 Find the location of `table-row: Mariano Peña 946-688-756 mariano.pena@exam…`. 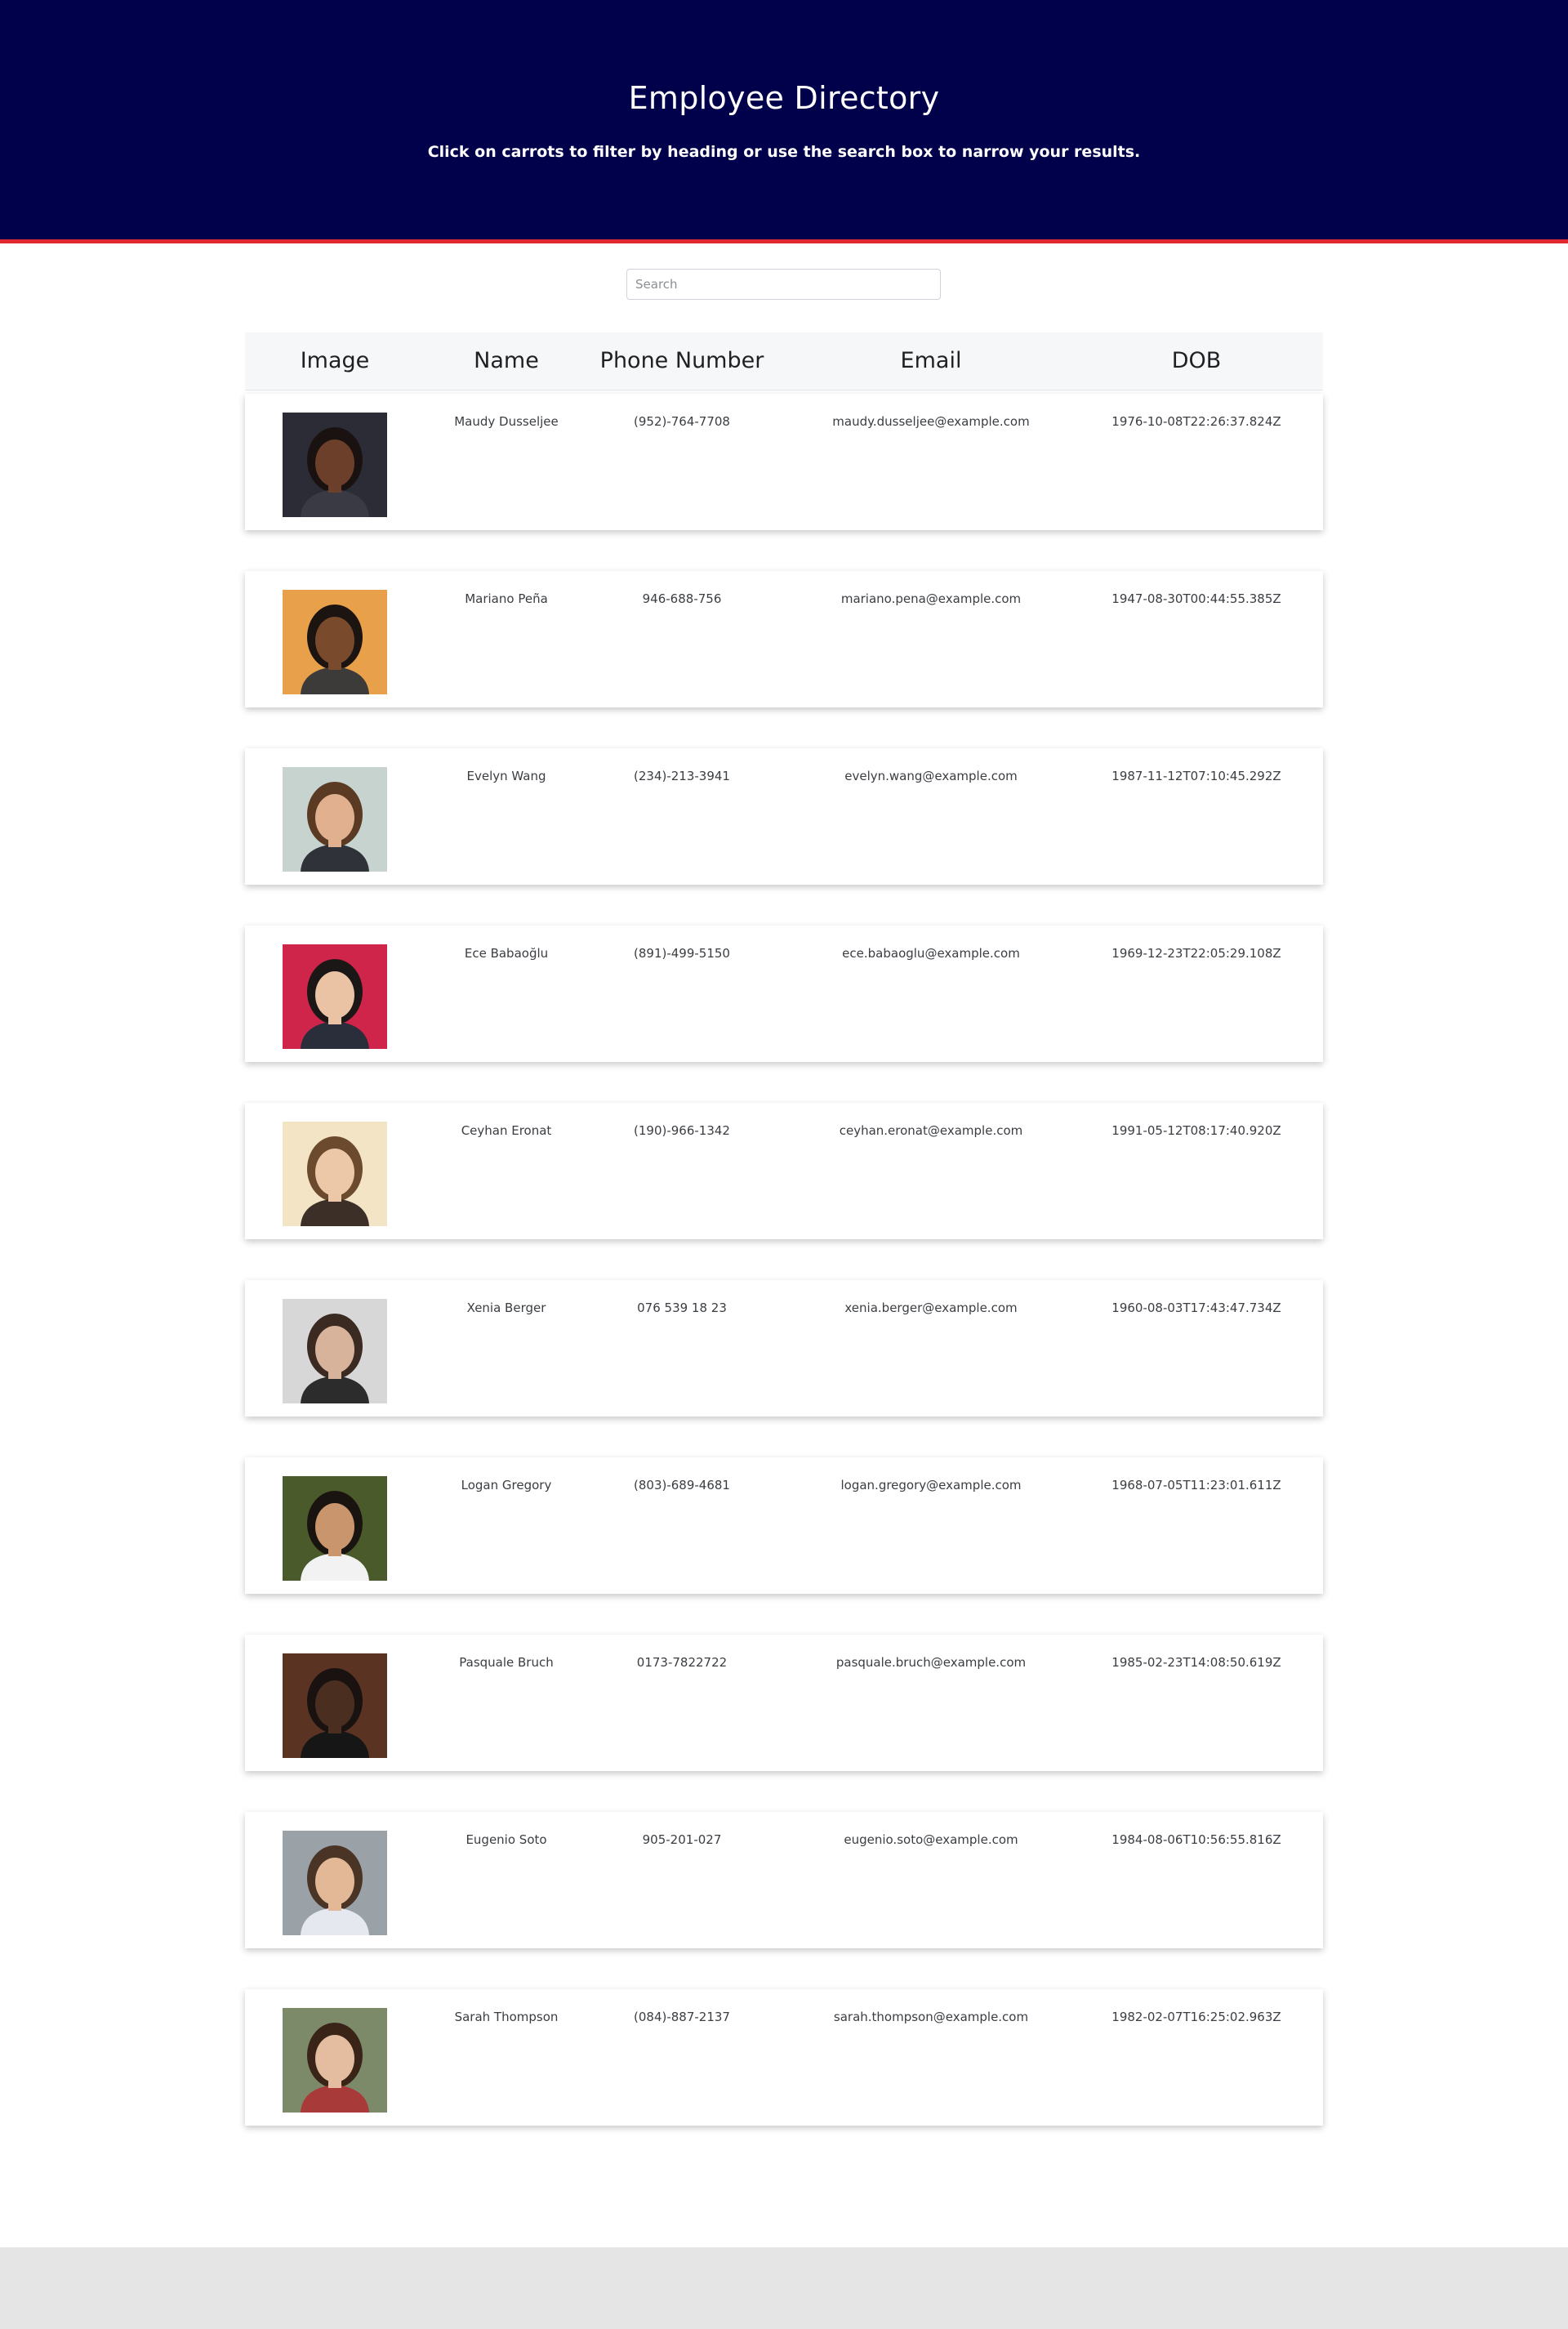

table-row: Mariano Peña 946-688-756 mariano.pena@exam… is located at coordinates (784, 639).